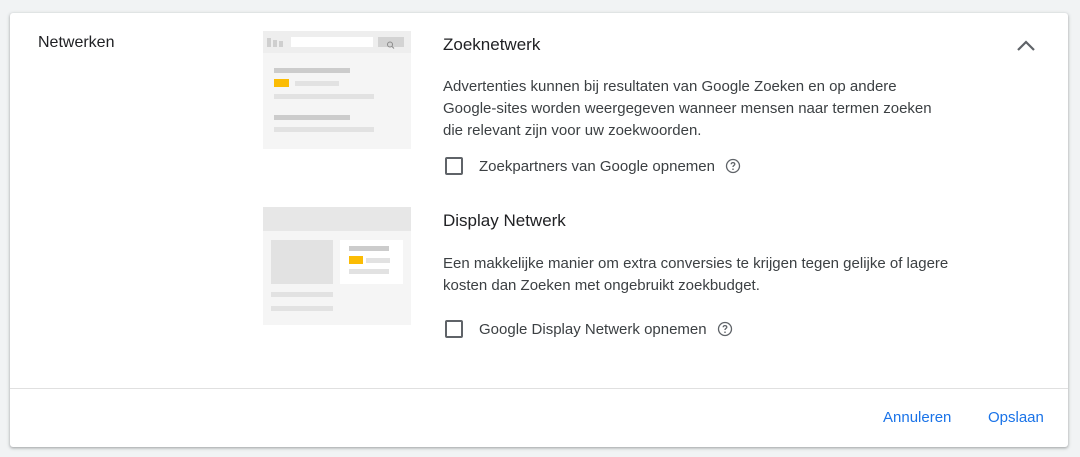  Describe the element at coordinates (391, 43) in the screenshot. I see `search-icon` at that location.